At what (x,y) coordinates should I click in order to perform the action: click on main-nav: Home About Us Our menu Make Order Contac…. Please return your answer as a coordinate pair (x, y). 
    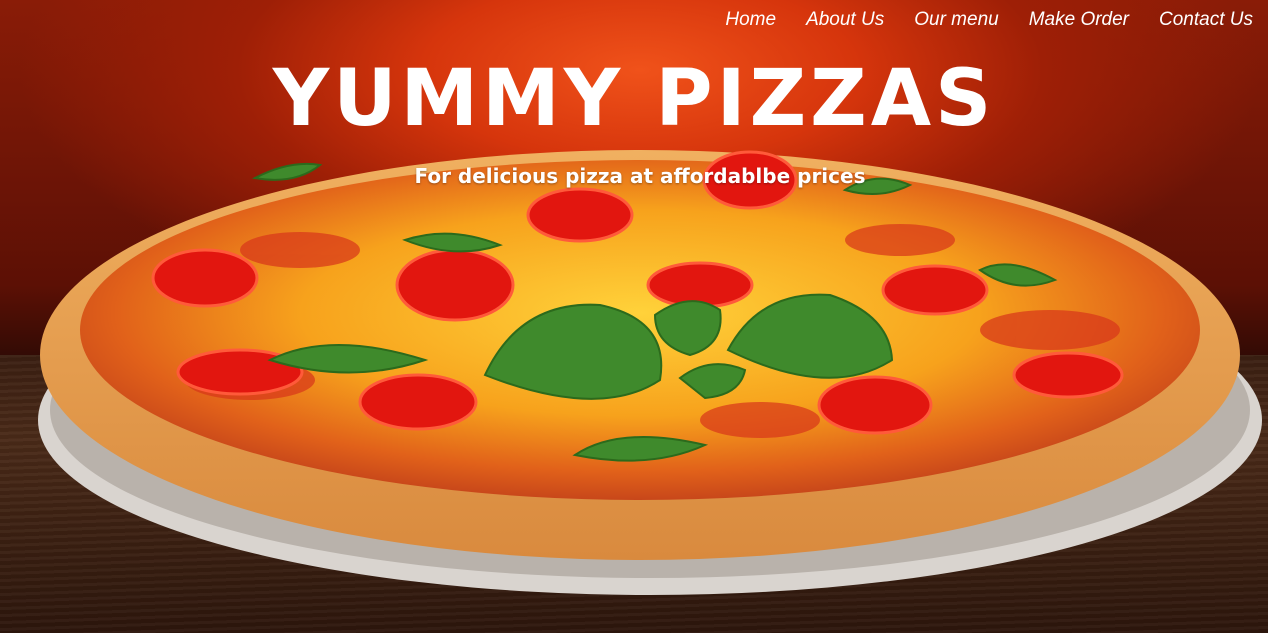
    Looking at the image, I should click on (989, 20).